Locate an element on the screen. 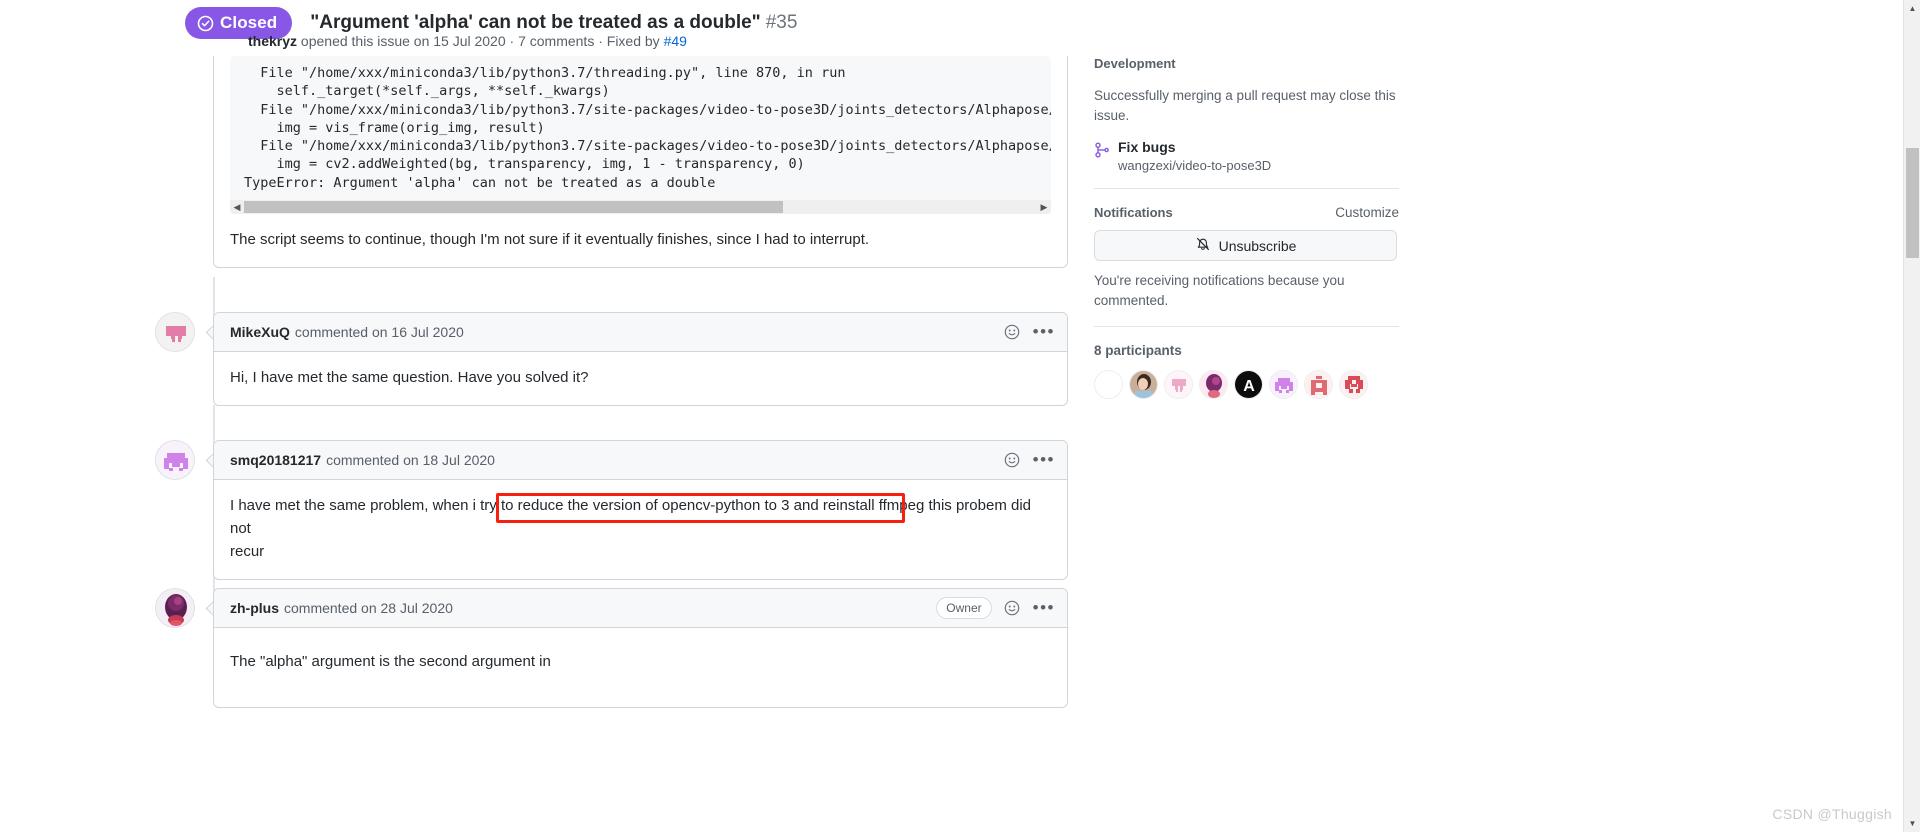 This screenshot has width=1920, height=832. comment-text-line2: recur is located at coordinates (247, 551).